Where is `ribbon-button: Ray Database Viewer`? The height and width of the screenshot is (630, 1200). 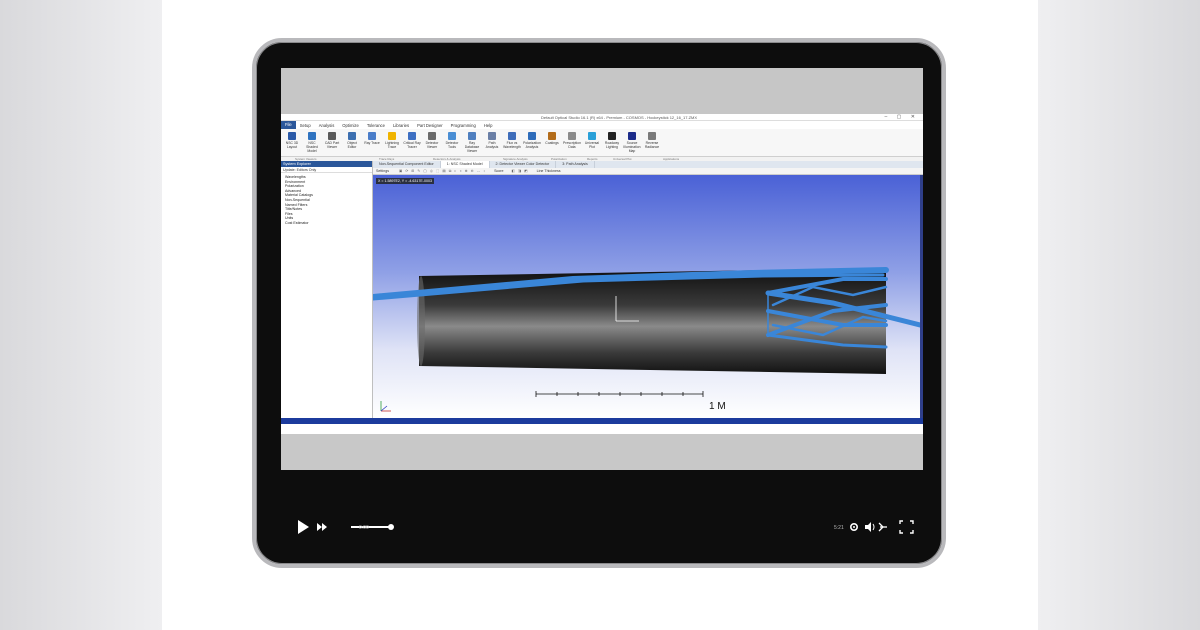 ribbon-button: Ray Database Viewer is located at coordinates (472, 142).